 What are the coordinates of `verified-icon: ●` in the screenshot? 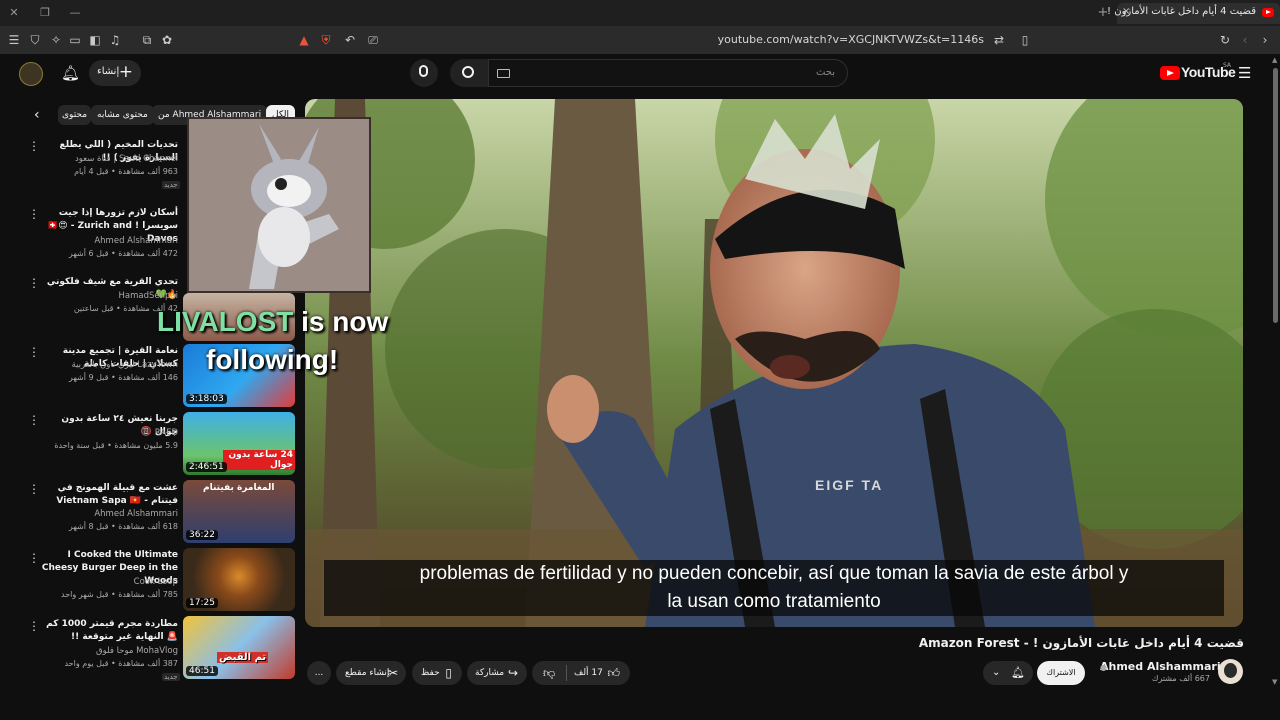 It's located at (1103, 667).